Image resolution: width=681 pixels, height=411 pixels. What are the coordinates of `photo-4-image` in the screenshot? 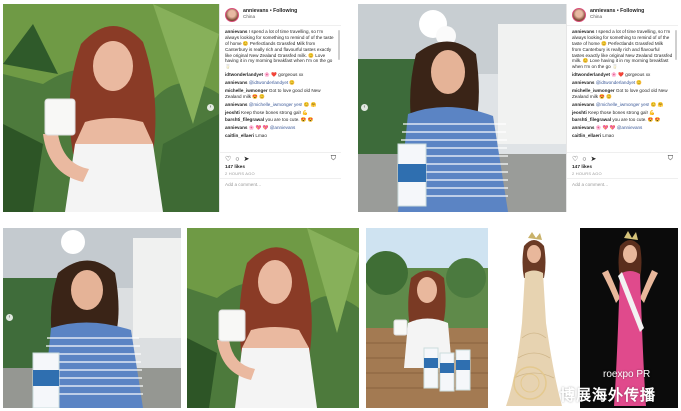 It's located at (273, 318).